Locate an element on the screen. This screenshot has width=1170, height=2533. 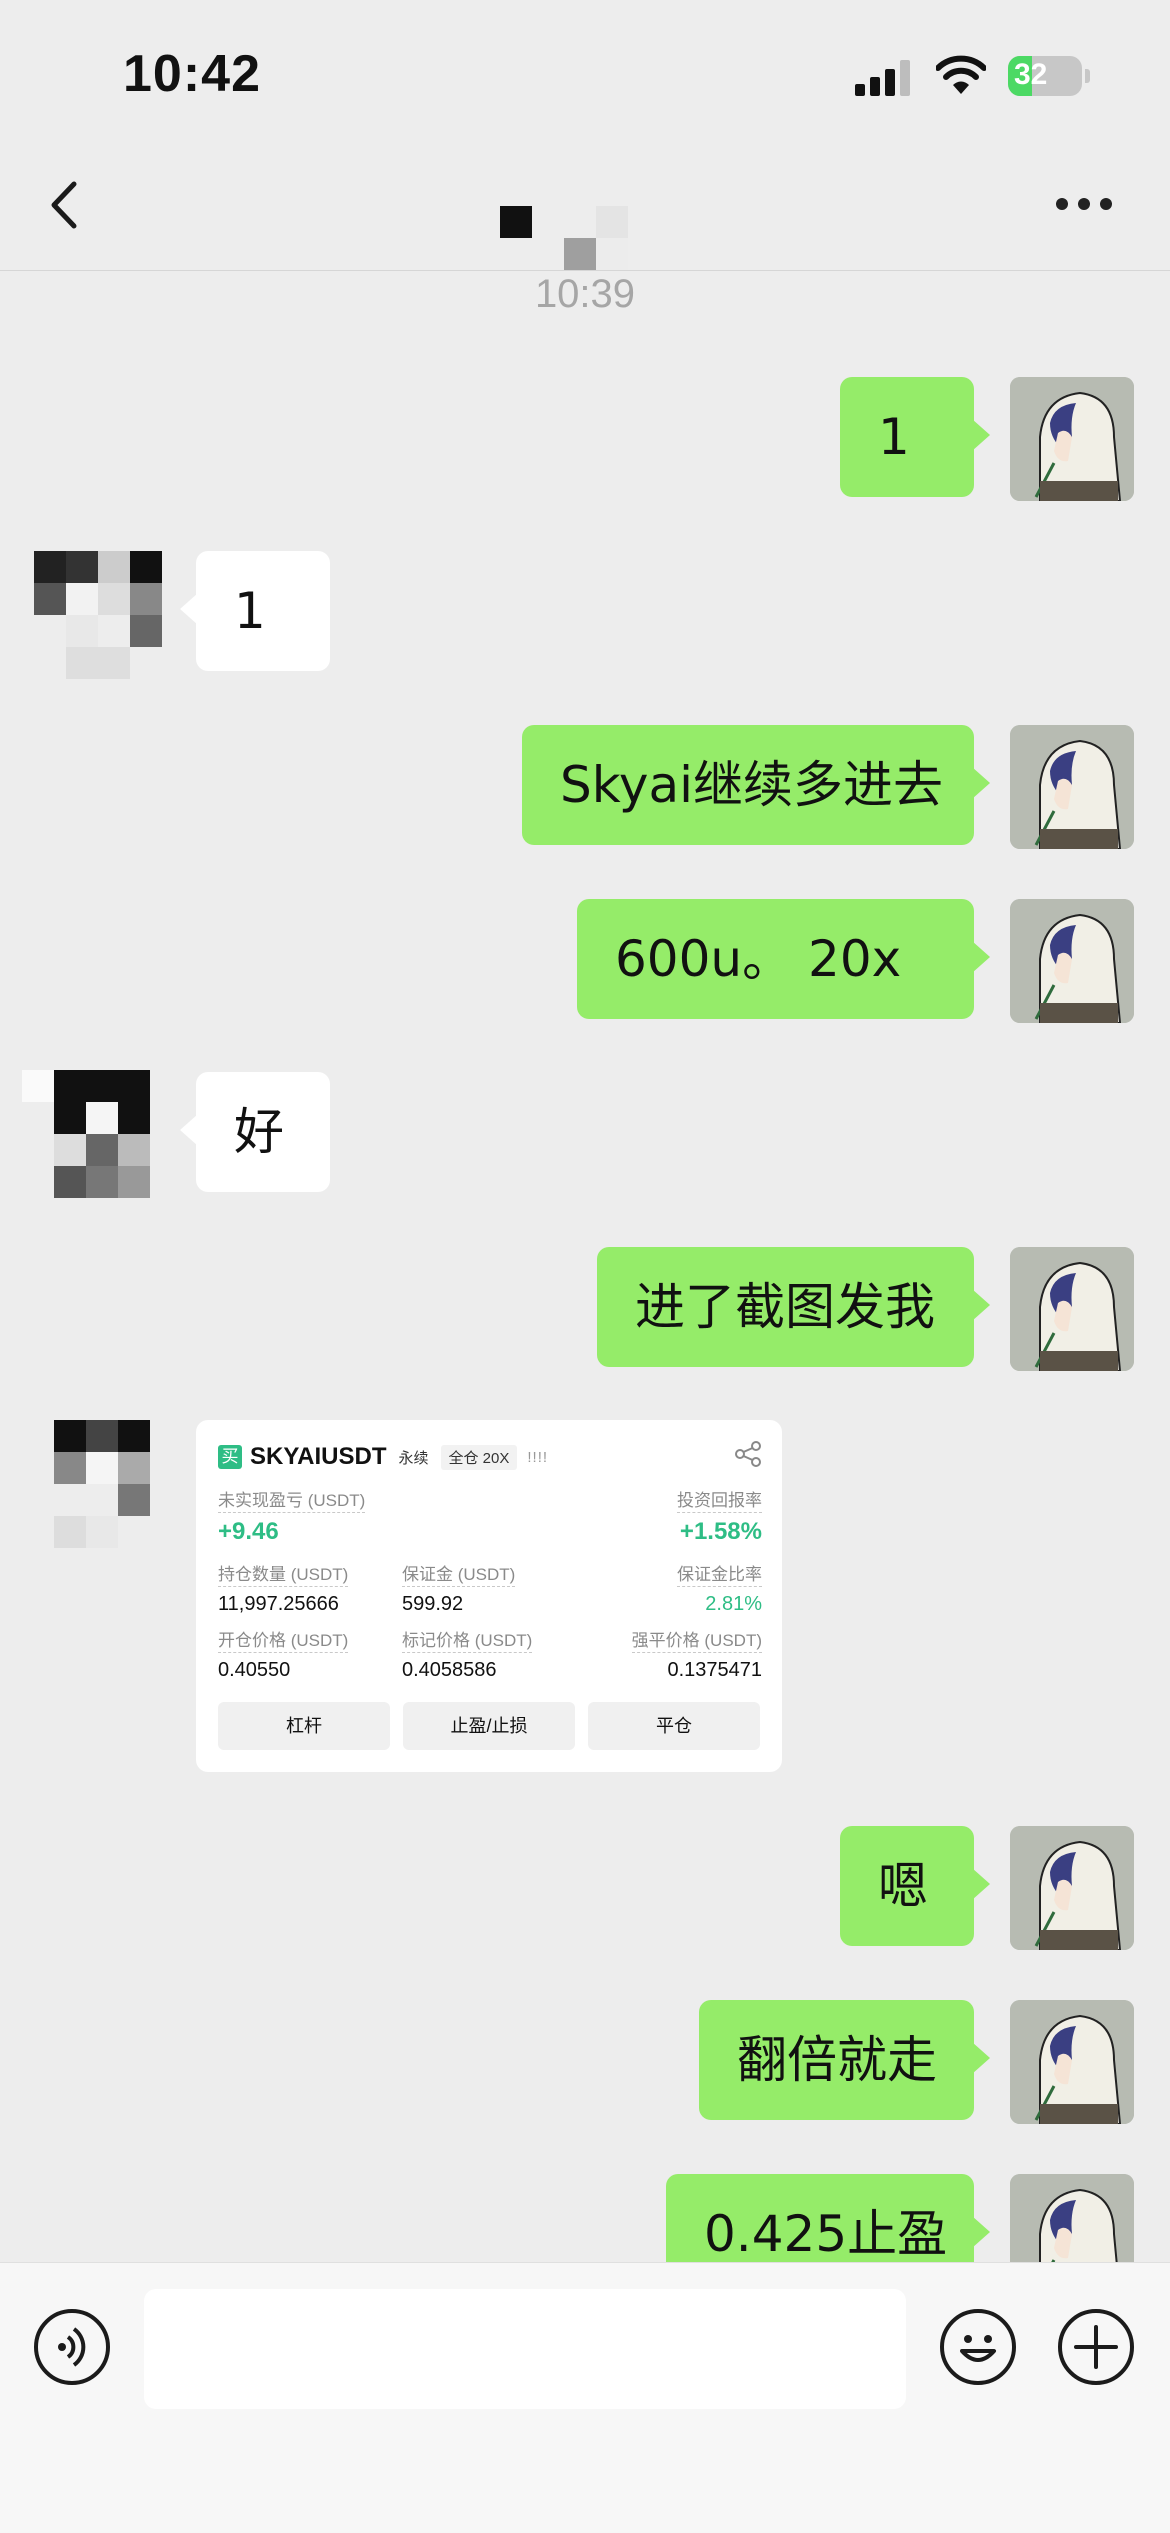
unrealized-pnl-value: +9.46 is located at coordinates (248, 1531).